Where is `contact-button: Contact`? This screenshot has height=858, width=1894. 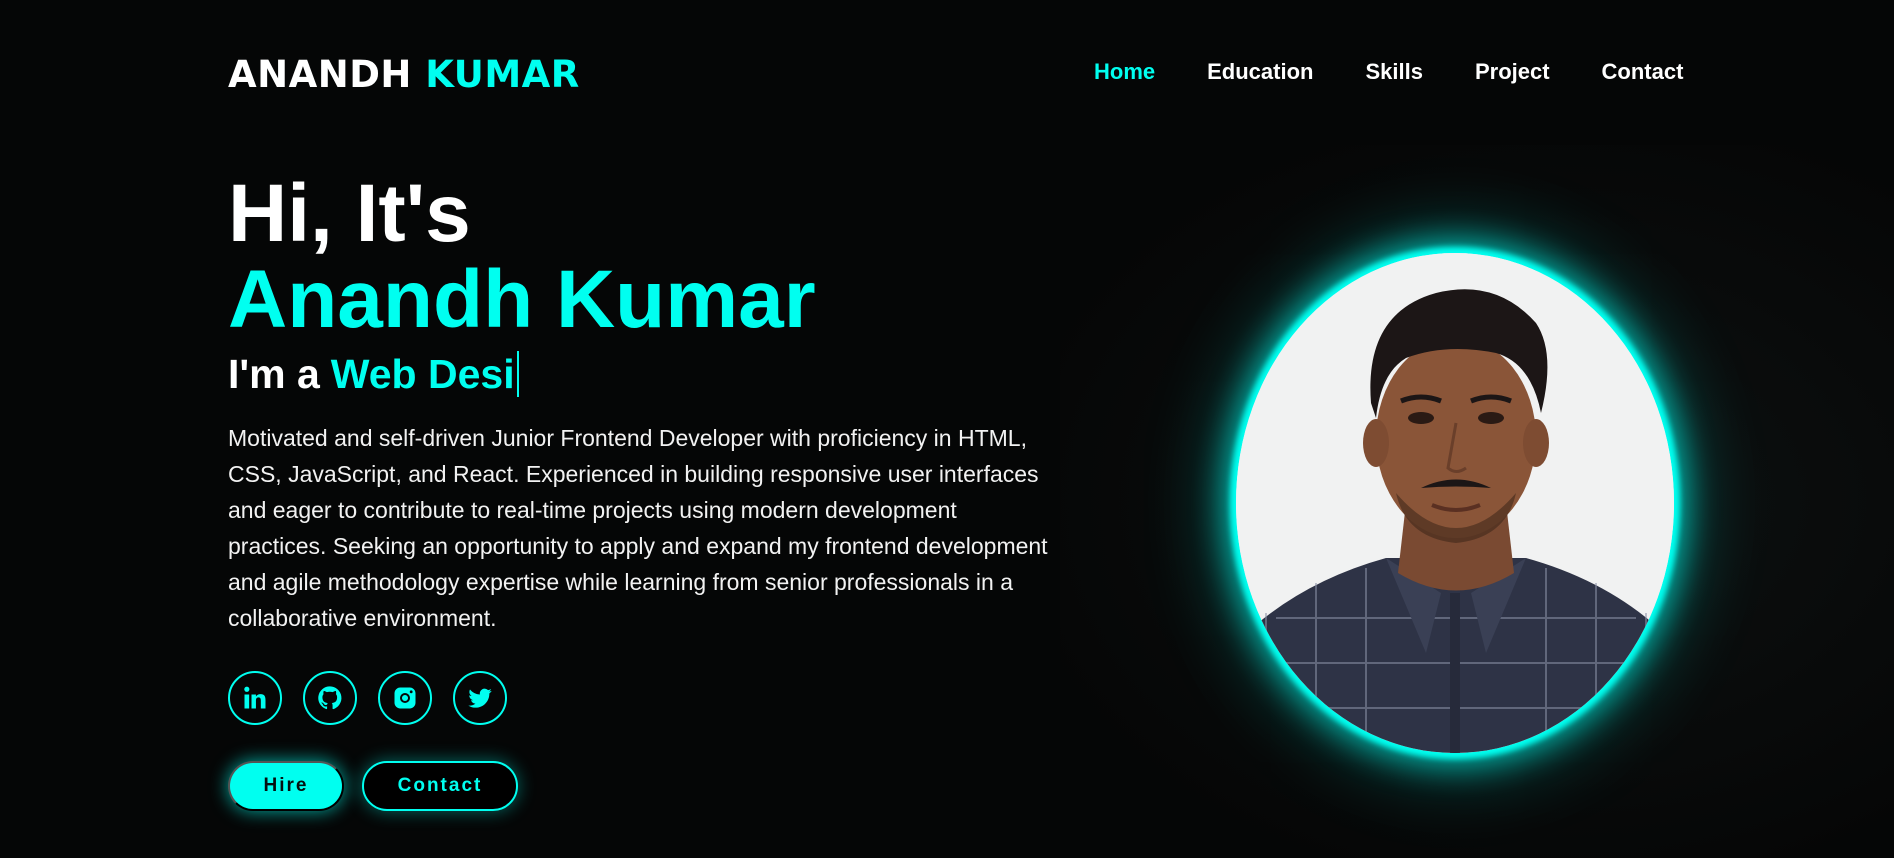
contact-button: Contact is located at coordinates (440, 786).